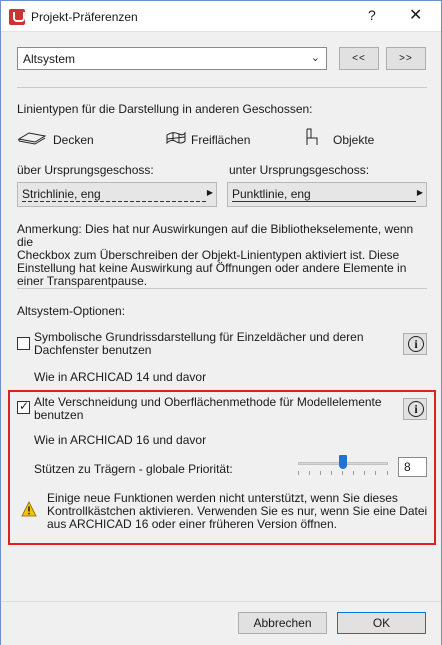 Image resolution: width=442 pixels, height=645 pixels. Describe the element at coordinates (221, 140) in the screenshot. I see `mesh-label: Freiflächen` at that location.